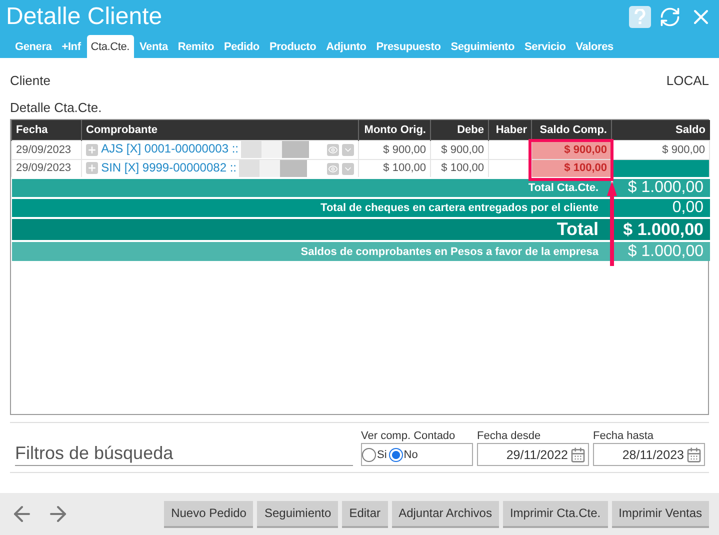  I want to click on tab: Adjunto, so click(346, 47).